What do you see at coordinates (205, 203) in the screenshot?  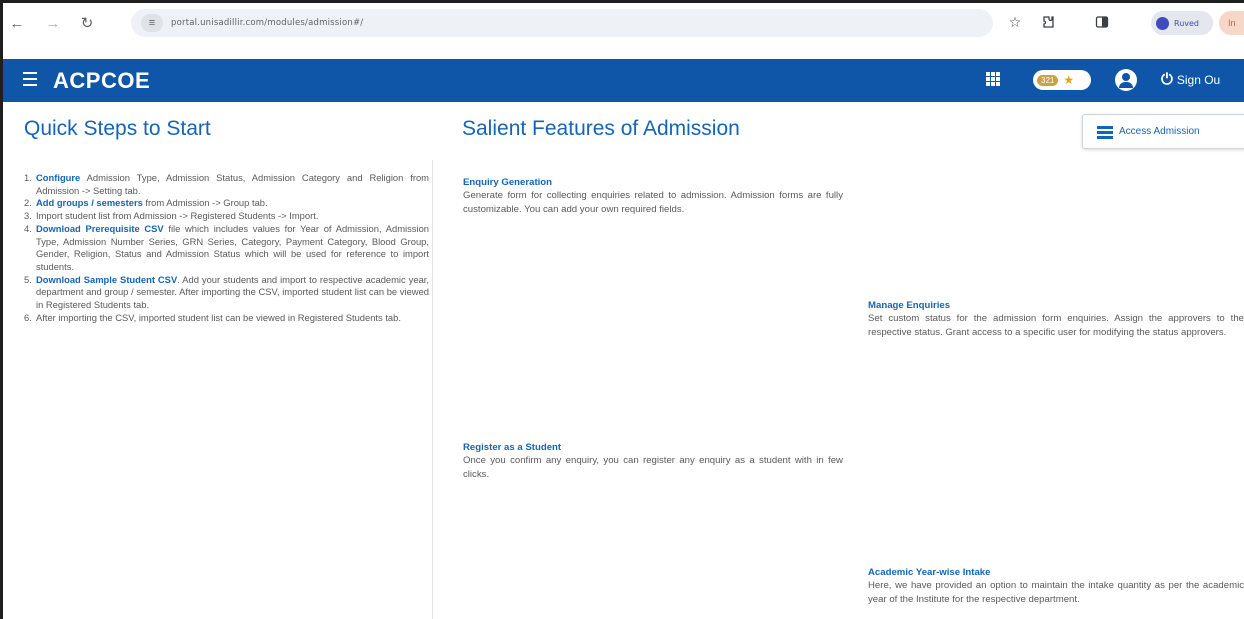 I see `step-text: from Admission -> Group tab.` at bounding box center [205, 203].